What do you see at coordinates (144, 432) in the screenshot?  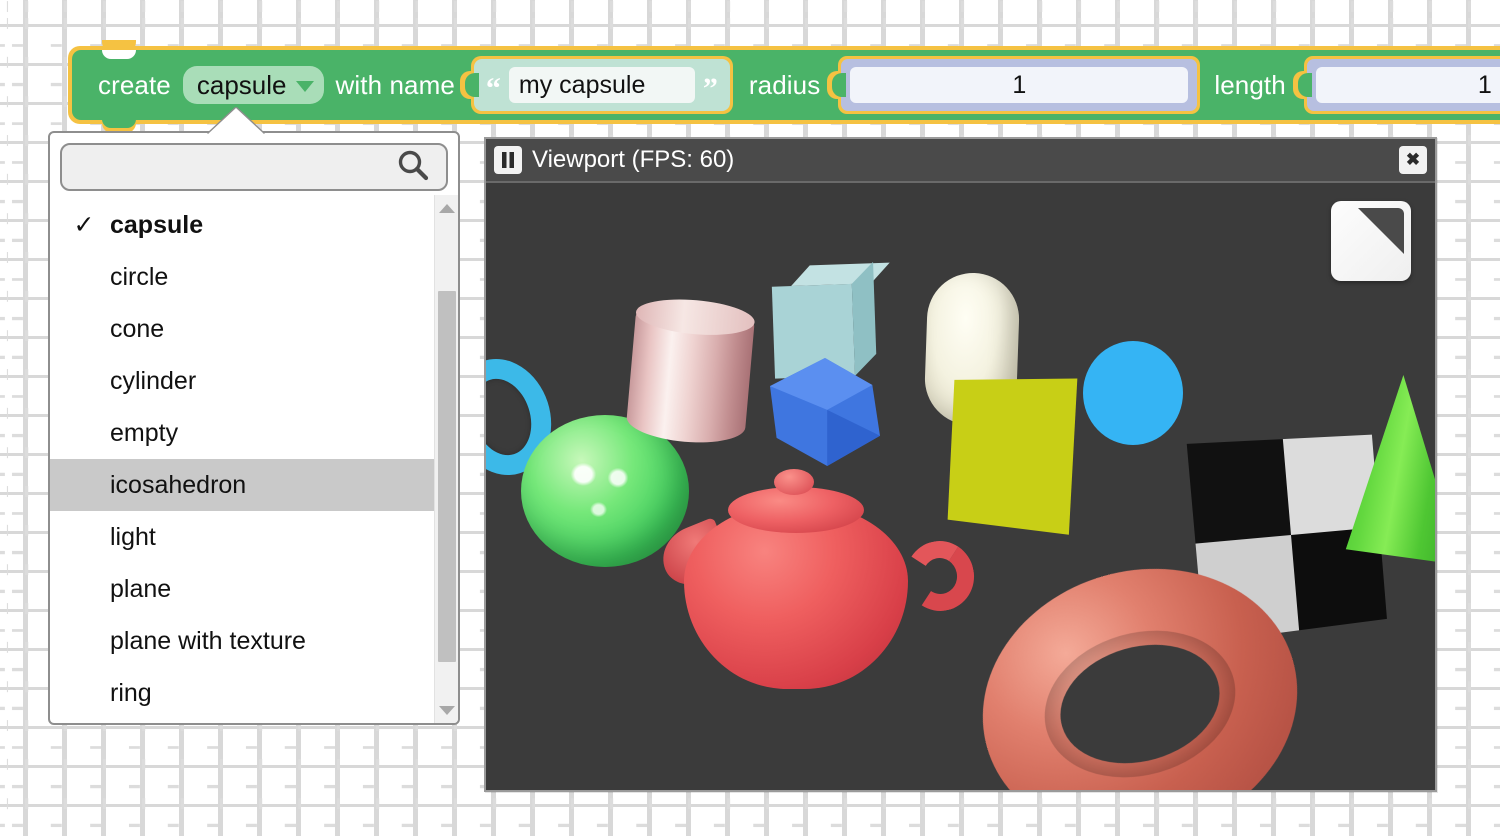 I see `dropdown-item-label: empty` at bounding box center [144, 432].